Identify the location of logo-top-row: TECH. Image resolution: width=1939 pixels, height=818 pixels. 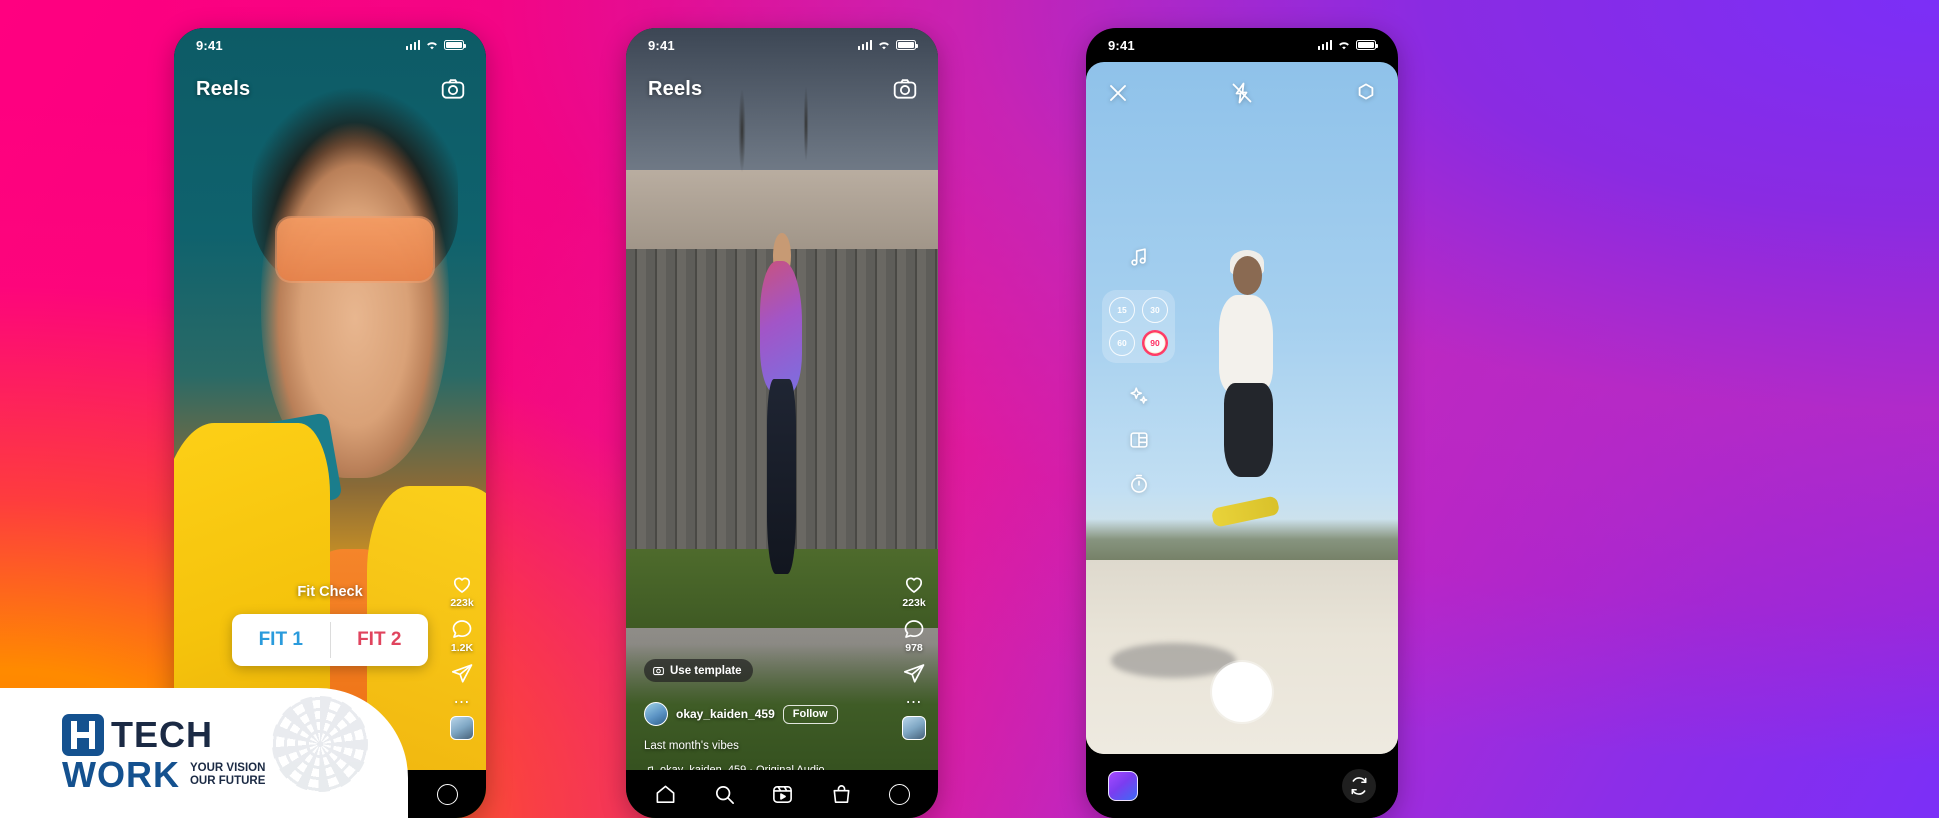
(163, 735).